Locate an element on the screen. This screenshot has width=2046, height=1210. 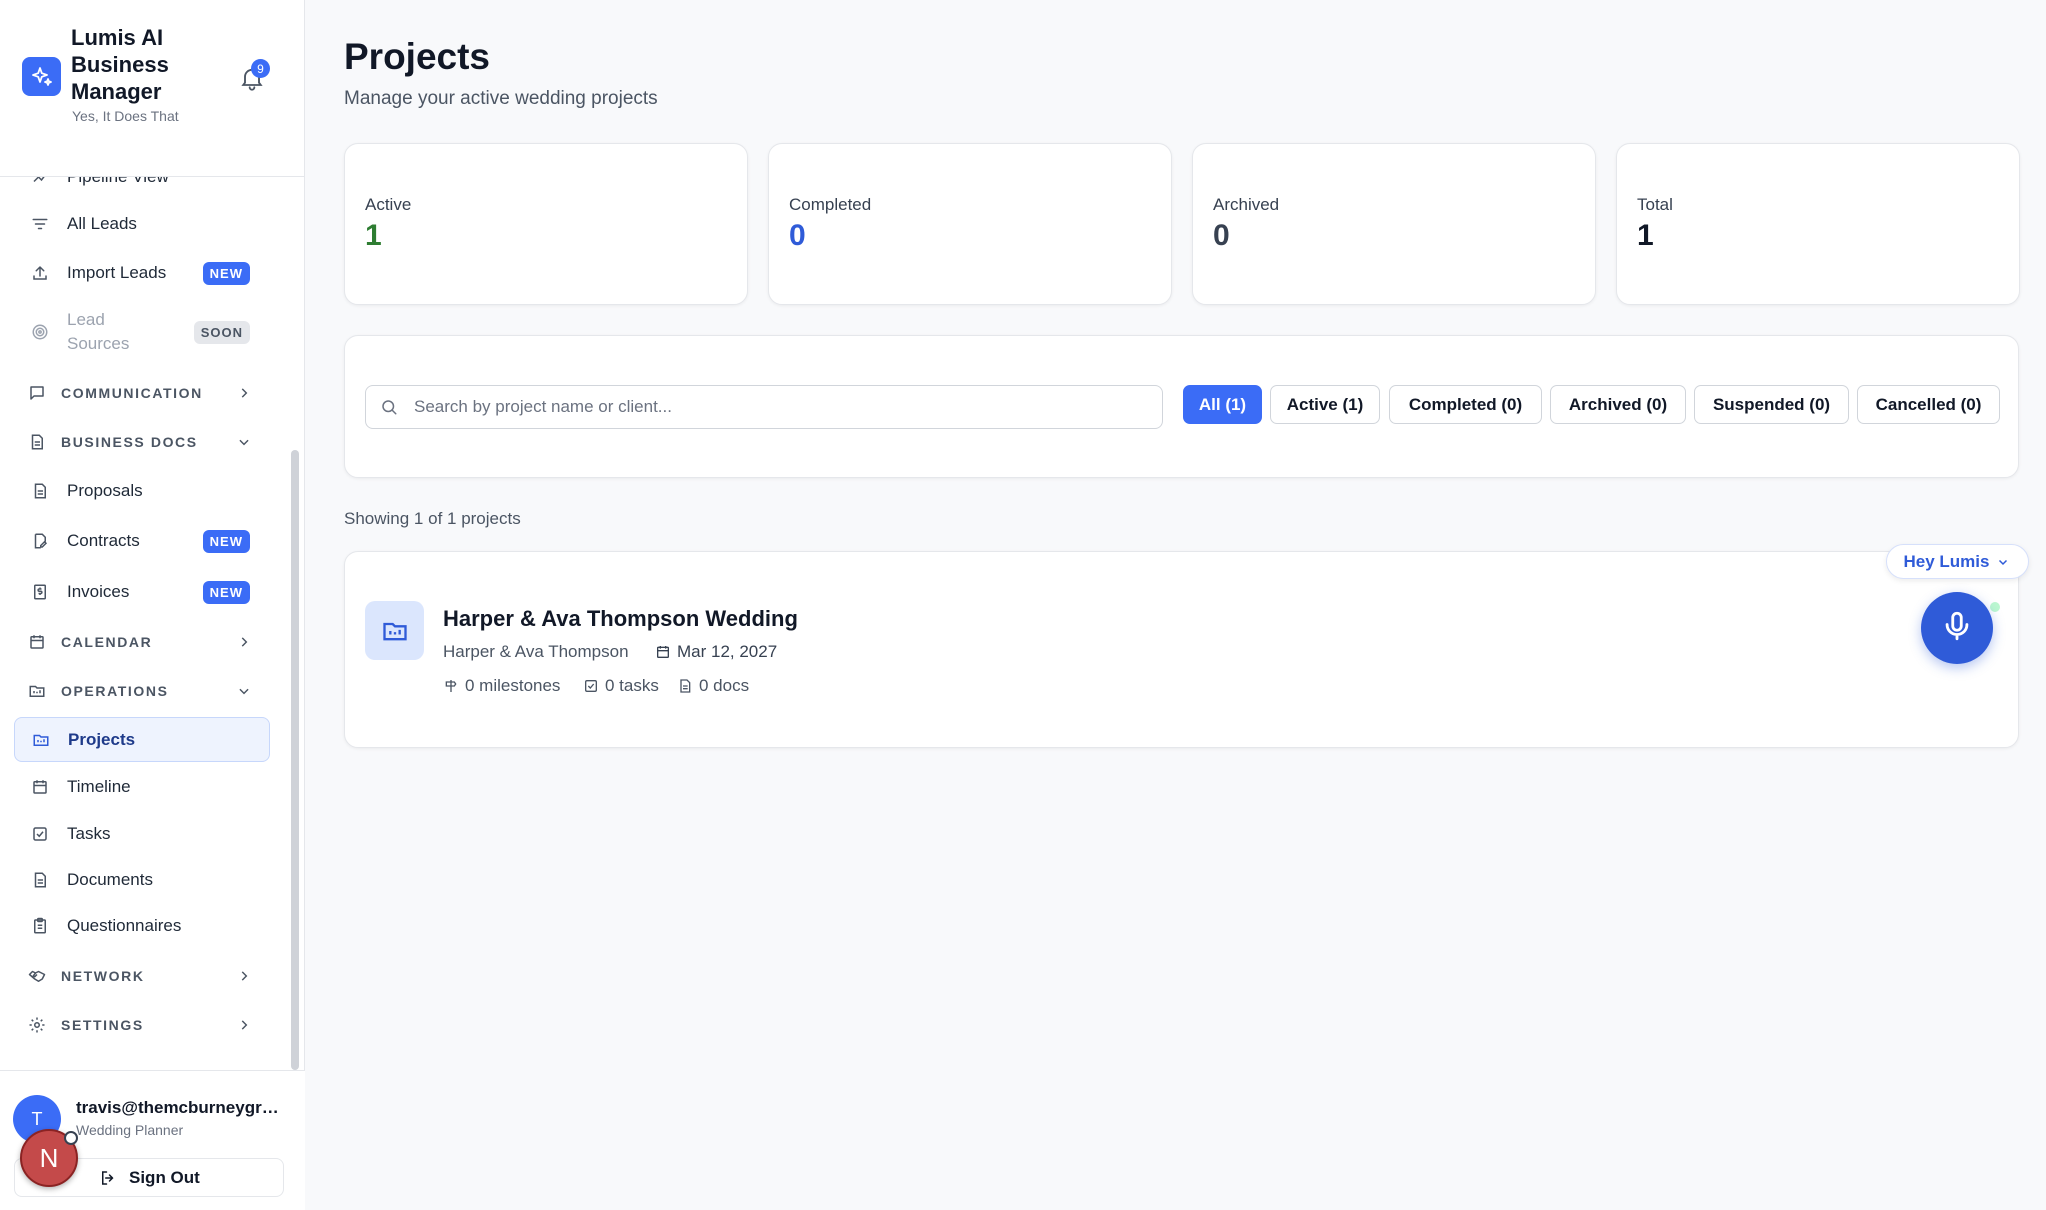
section-calendar: CALENDAR is located at coordinates (142, 642).